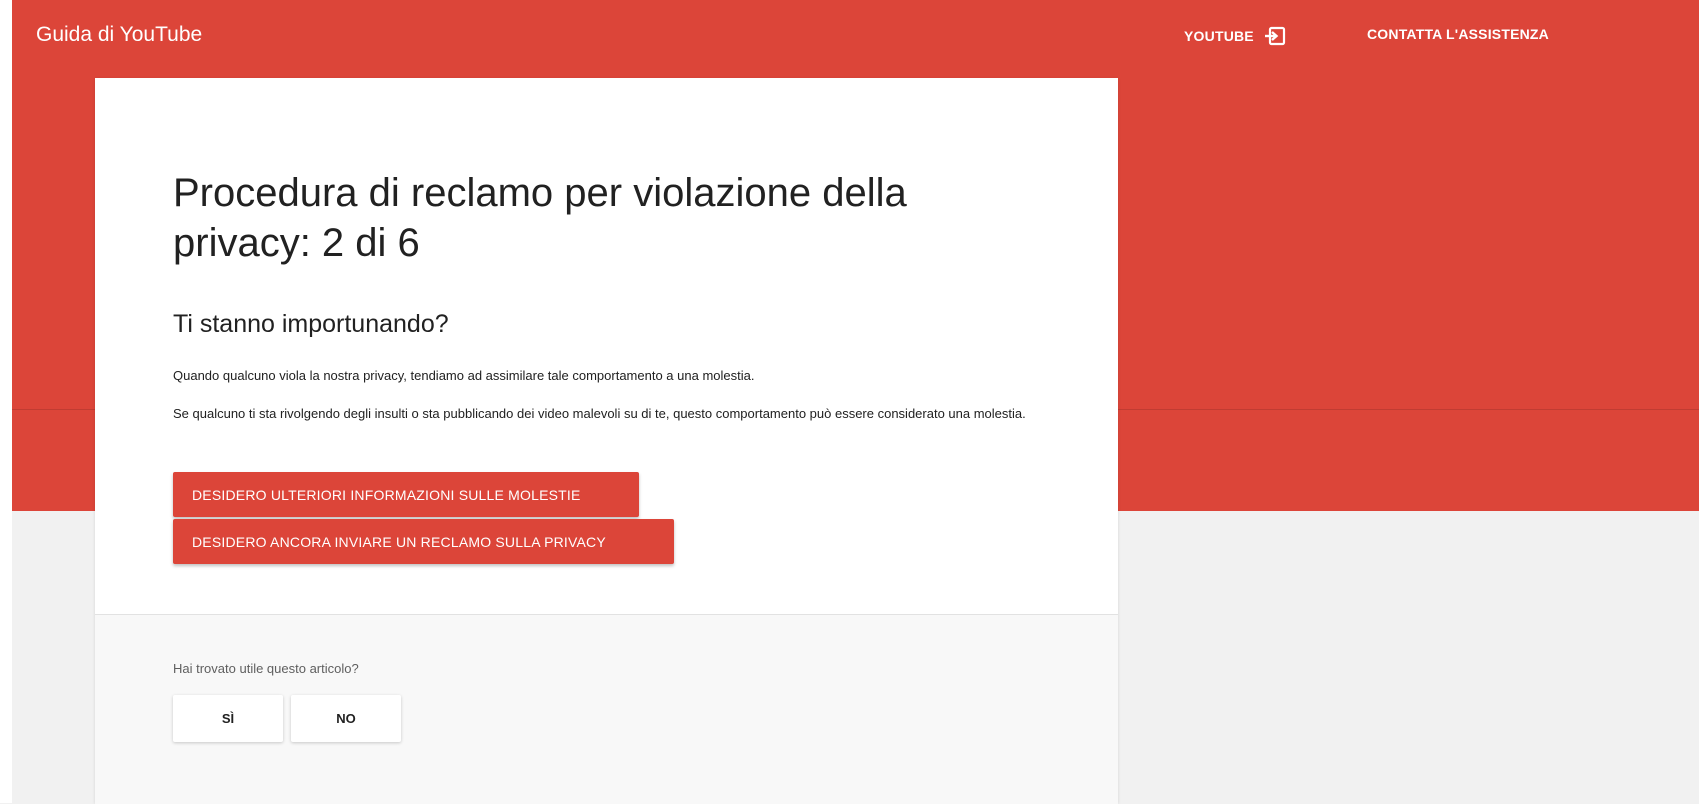 The image size is (1699, 804). Describe the element at coordinates (606, 709) in the screenshot. I see `feedback-section: Hai trovato utile questo articolo? SÌ NO` at that location.